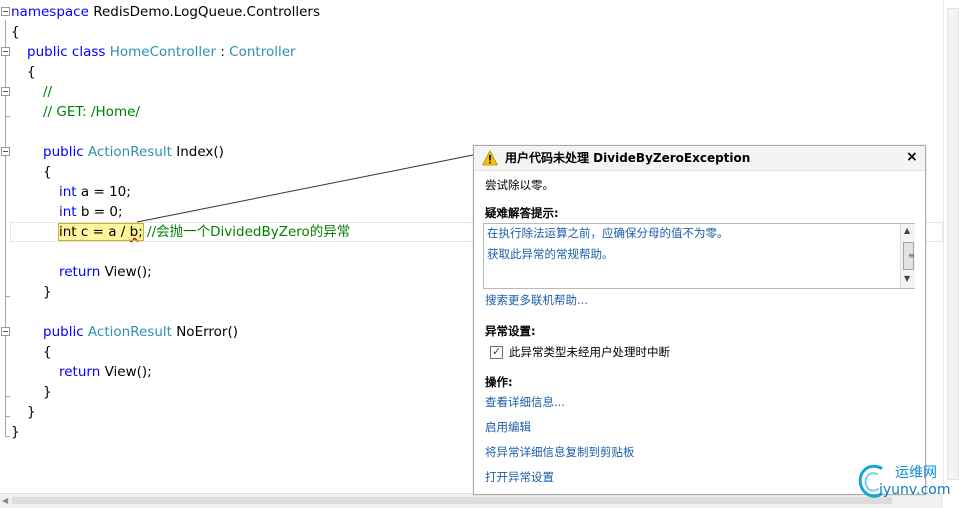  I want to click on code-line-index-signature: public ActionResult Index(), so click(133, 152).